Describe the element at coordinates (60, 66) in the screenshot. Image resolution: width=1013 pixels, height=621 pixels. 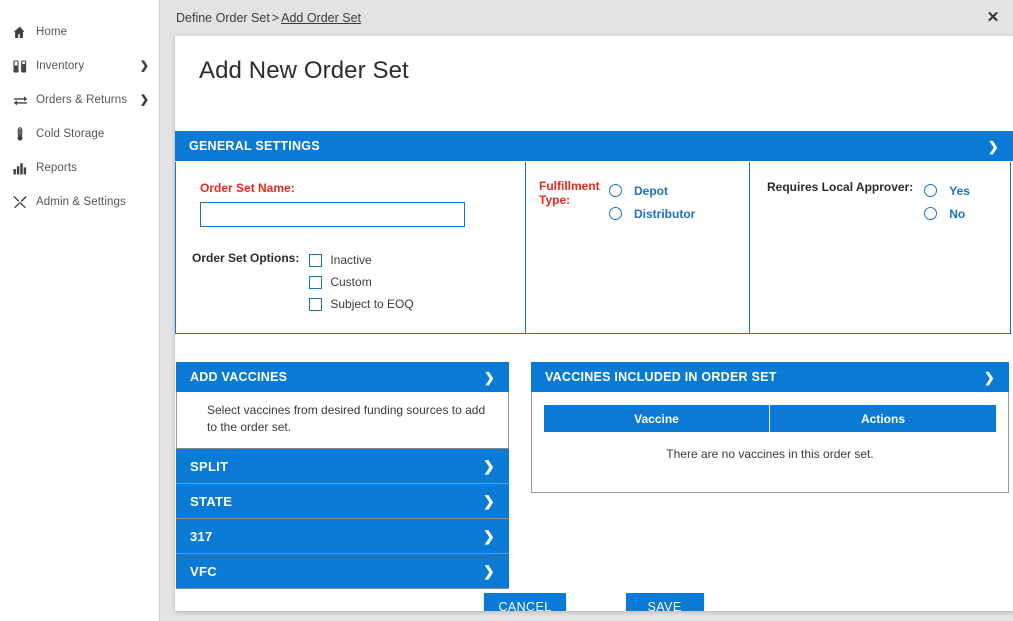
I see `sidebar-item-label: Inventory` at that location.